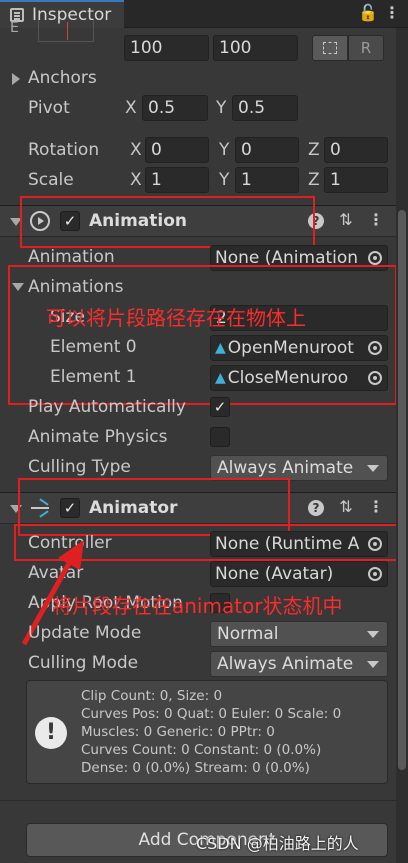 The width and height of the screenshot is (408, 863). Describe the element at coordinates (221, 108) in the screenshot. I see `pivot-y-axis-label: Y` at that location.